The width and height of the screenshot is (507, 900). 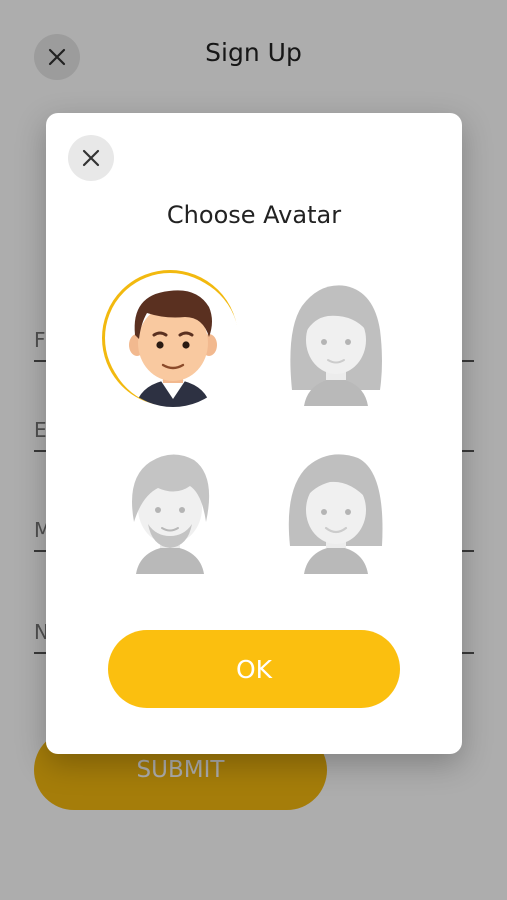 I want to click on avatar-option-woman-long-hair, so click(x=336, y=338).